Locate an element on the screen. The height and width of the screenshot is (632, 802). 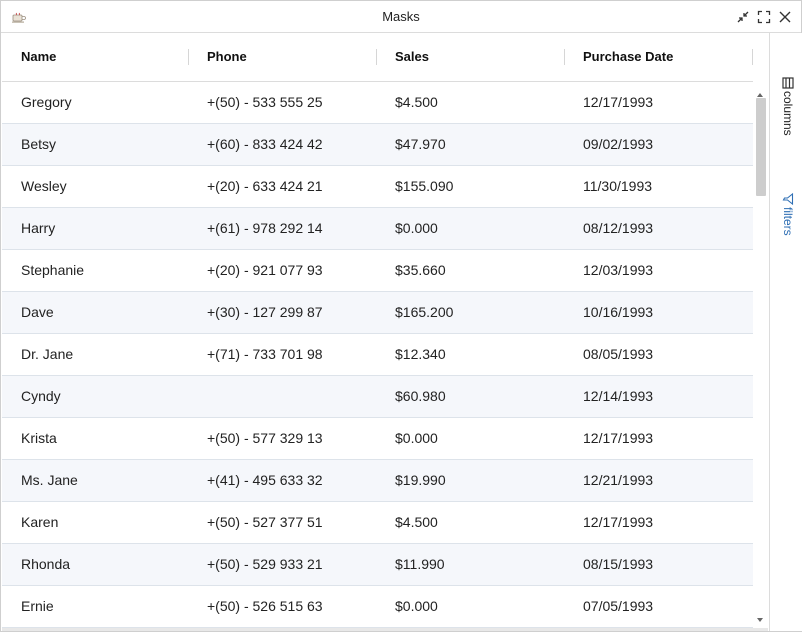
cell-phone: +(60) - 833 424 42 is located at coordinates (283, 144).